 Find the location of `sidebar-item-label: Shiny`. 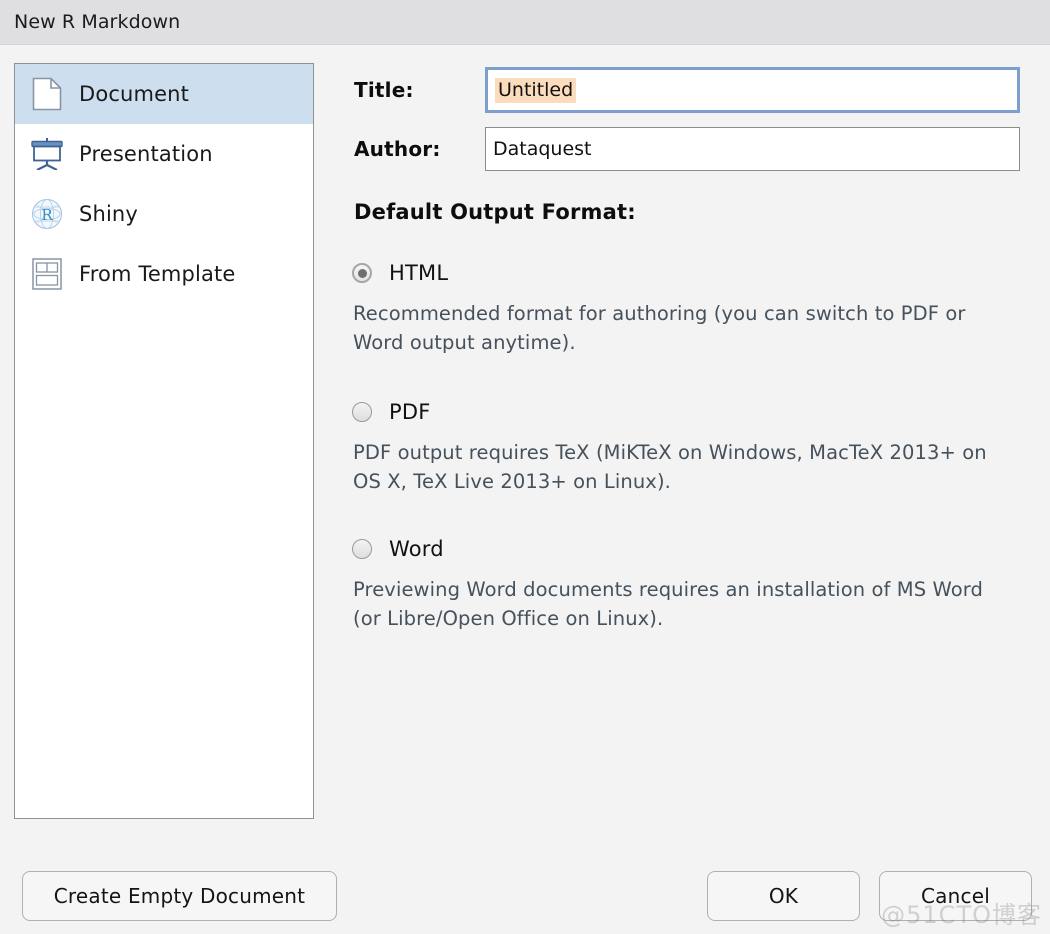

sidebar-item-label: Shiny is located at coordinates (108, 214).